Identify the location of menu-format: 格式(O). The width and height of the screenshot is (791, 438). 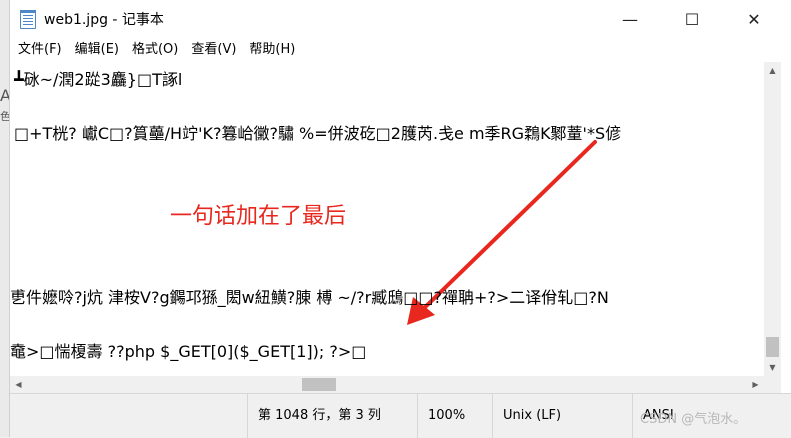
(155, 50).